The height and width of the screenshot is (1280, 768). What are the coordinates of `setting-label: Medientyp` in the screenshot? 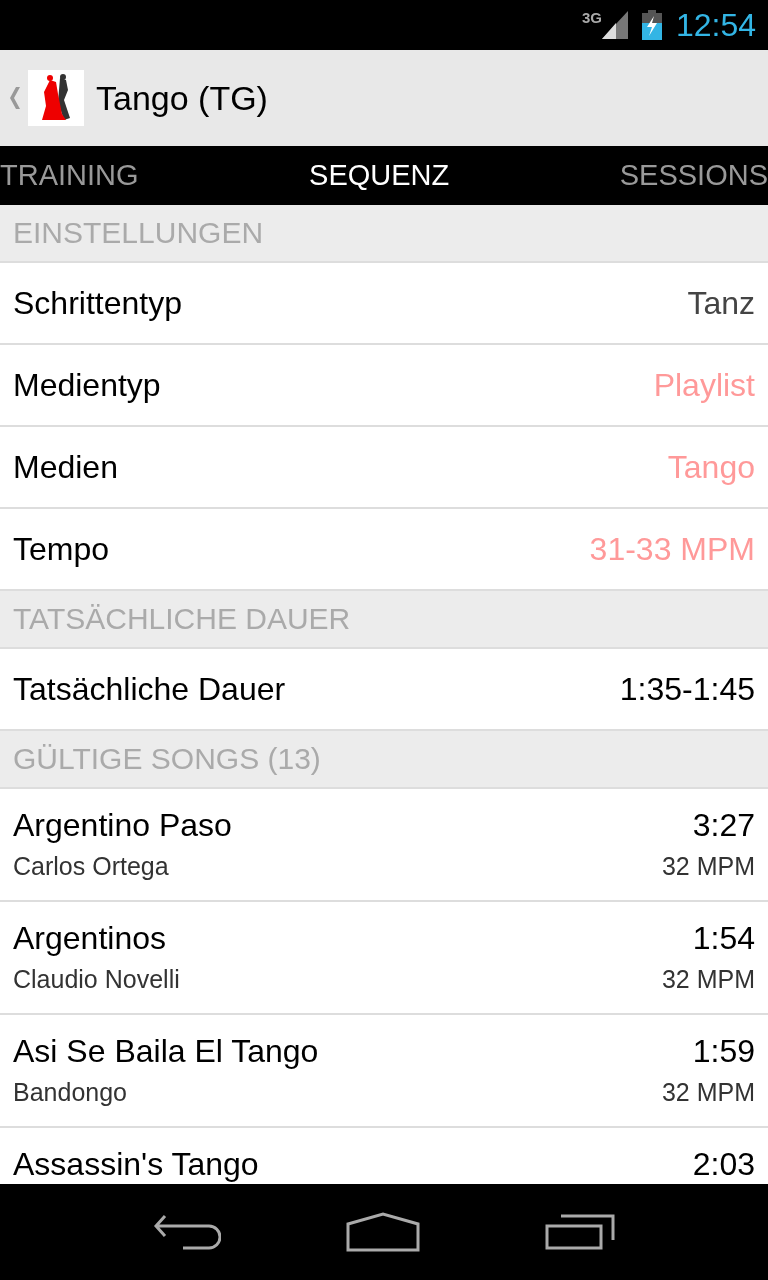 It's located at (87, 385).